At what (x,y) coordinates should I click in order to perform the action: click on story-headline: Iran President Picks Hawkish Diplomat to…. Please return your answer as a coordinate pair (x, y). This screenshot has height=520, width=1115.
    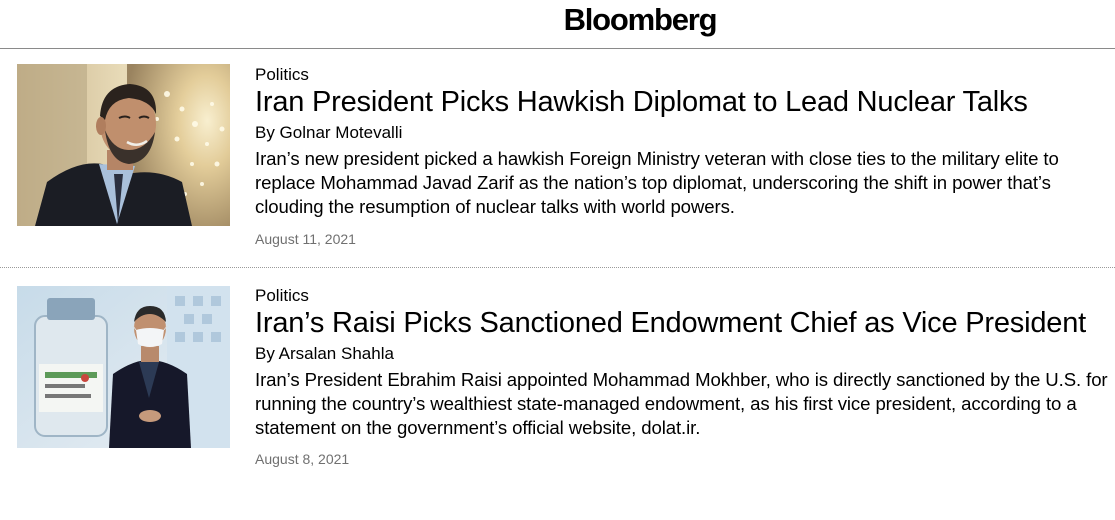
    Looking at the image, I should click on (682, 102).